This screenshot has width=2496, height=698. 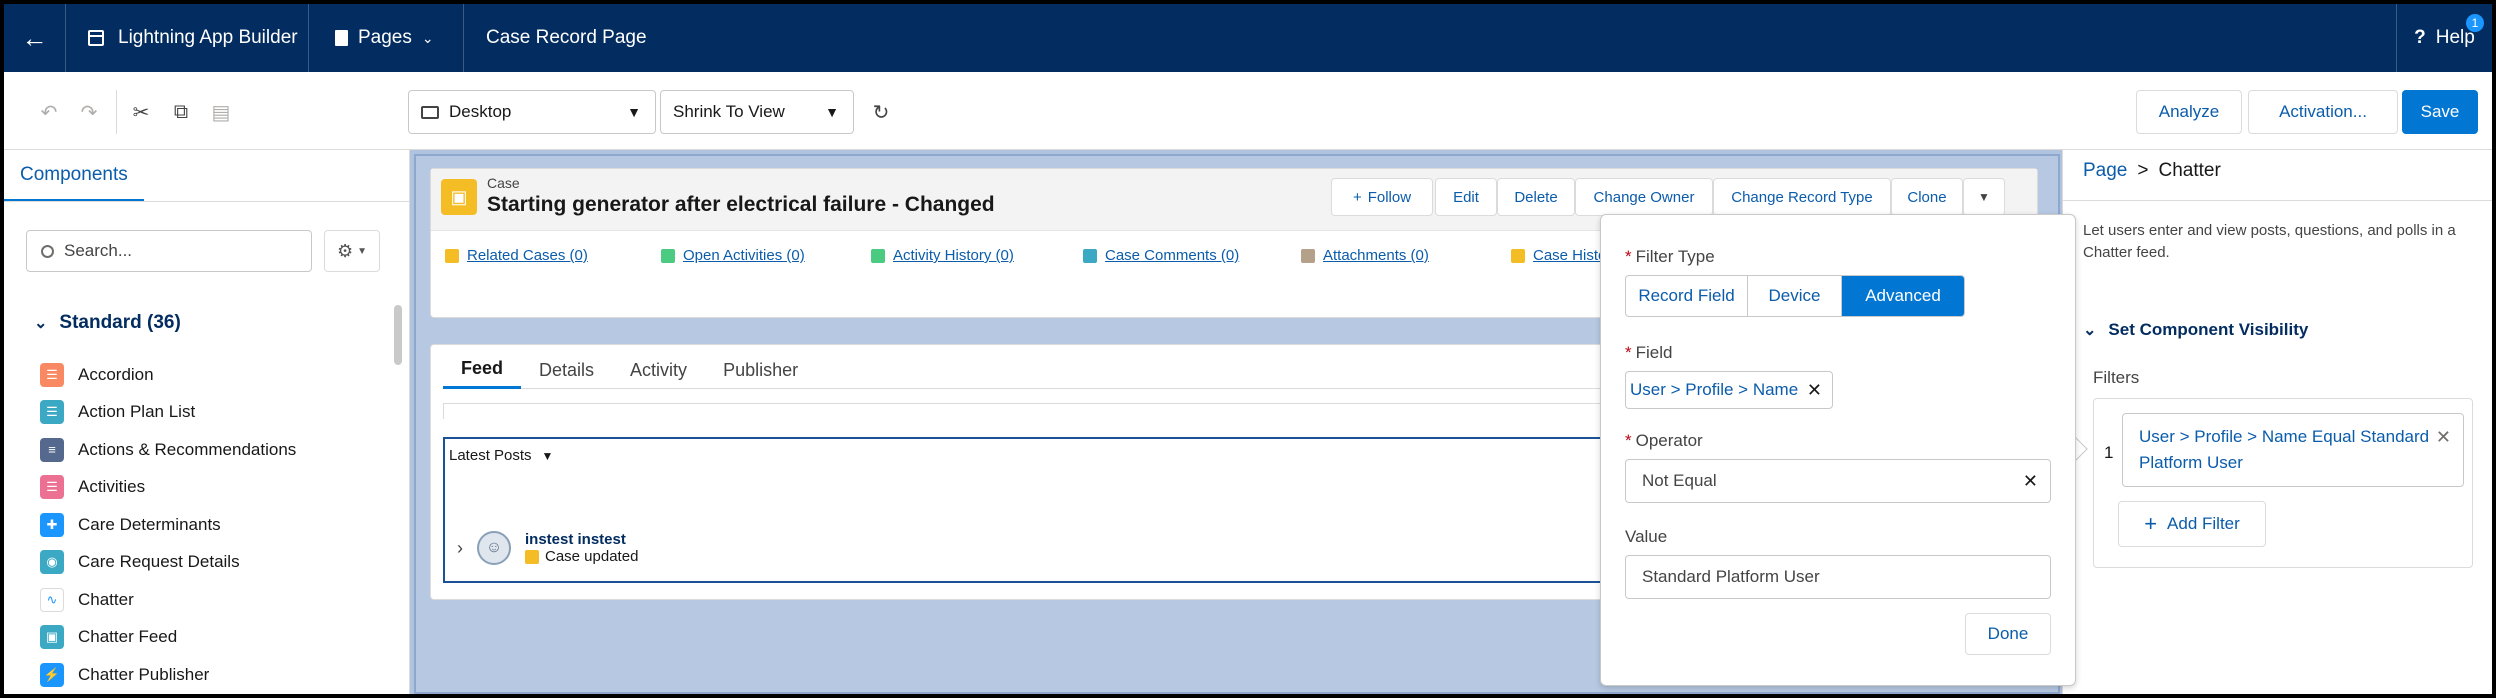 I want to click on feed-post: › ☺ instest instest Case updated, so click(x=547, y=548).